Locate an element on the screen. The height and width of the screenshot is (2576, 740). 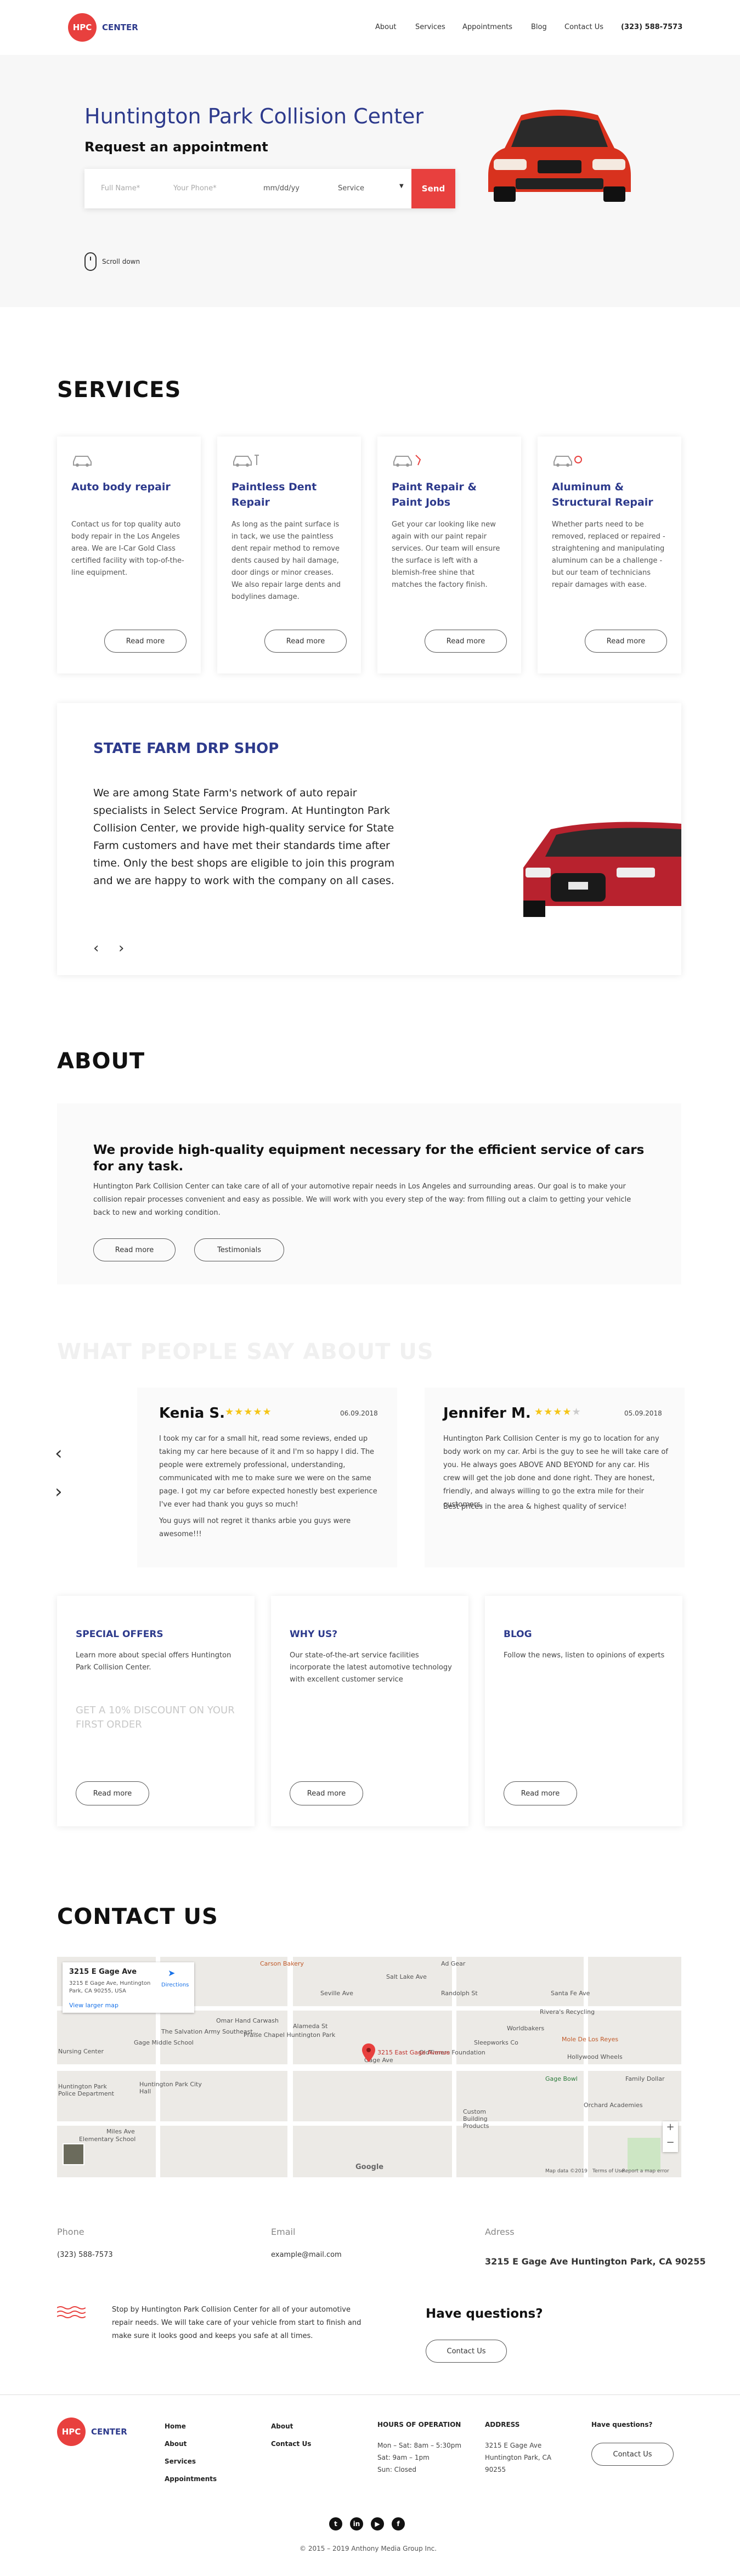
services-title: SERVICES is located at coordinates (119, 390).